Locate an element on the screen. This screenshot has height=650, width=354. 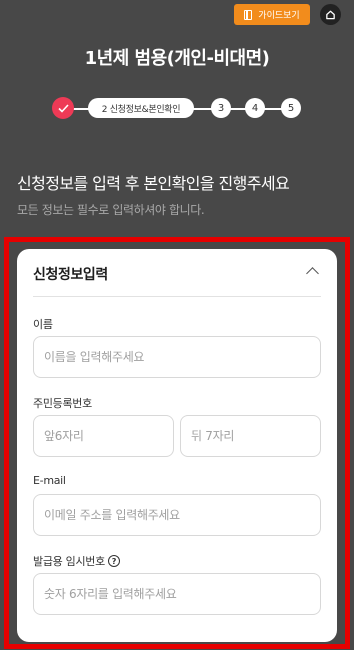
step-connector is located at coordinates (242, 109).